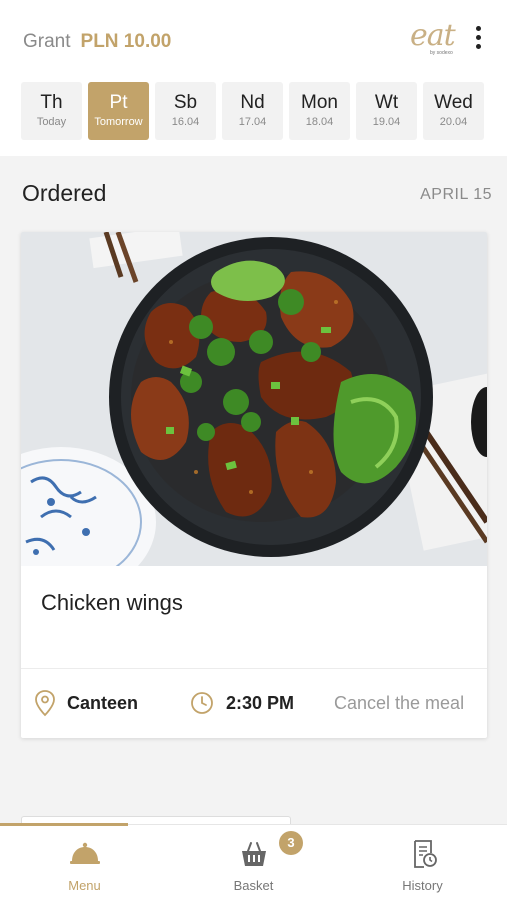  Describe the element at coordinates (253, 885) in the screenshot. I see `tab-label: Basket` at that location.